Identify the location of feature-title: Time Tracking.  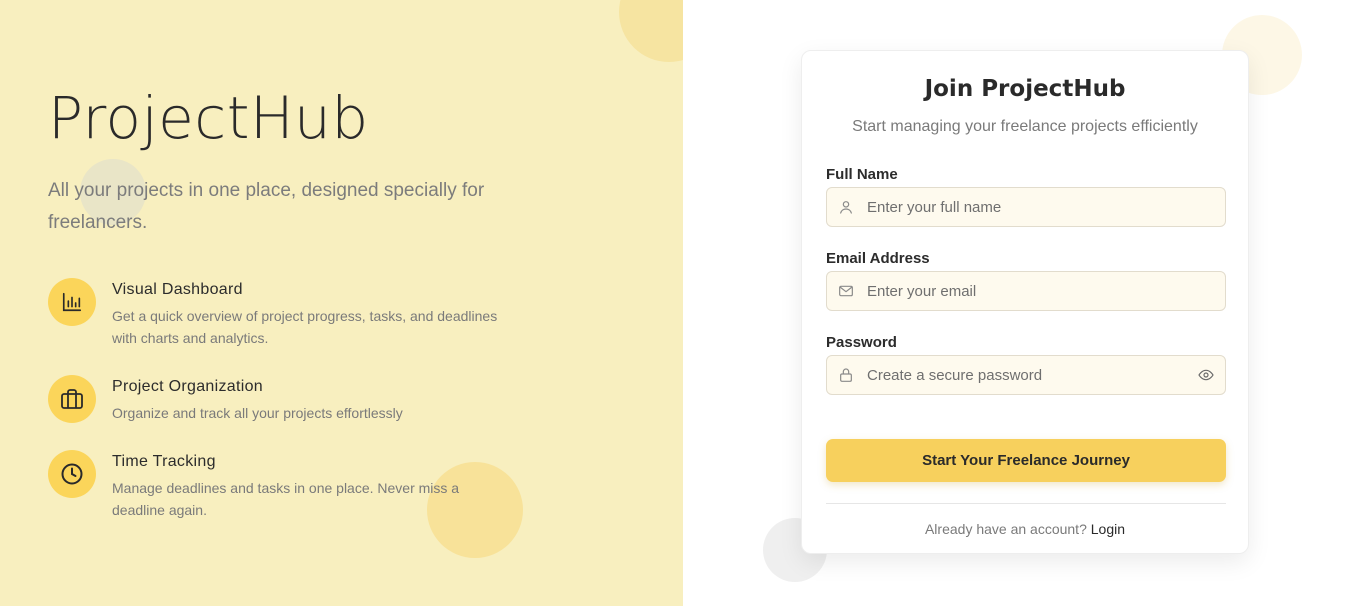
(164, 461).